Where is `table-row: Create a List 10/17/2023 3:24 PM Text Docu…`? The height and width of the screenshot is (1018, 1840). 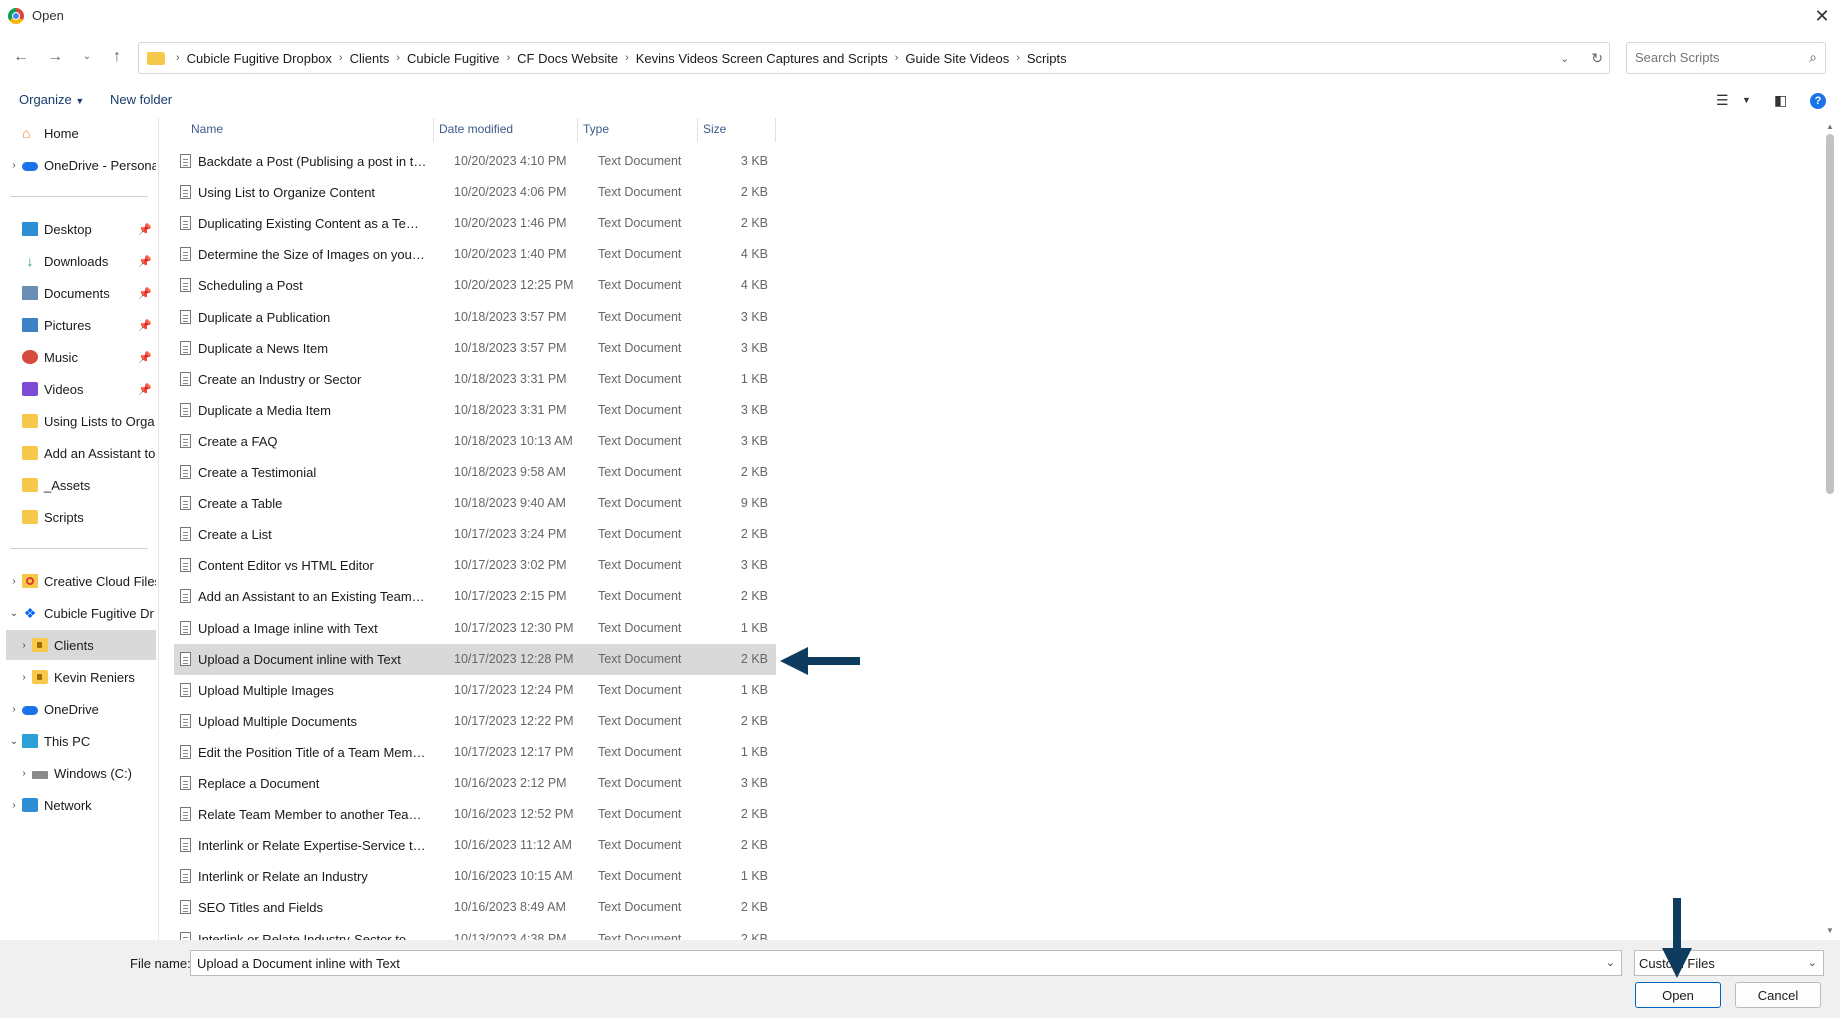
table-row: Create a List 10/17/2023 3:24 PM Text Docu… is located at coordinates (475, 534).